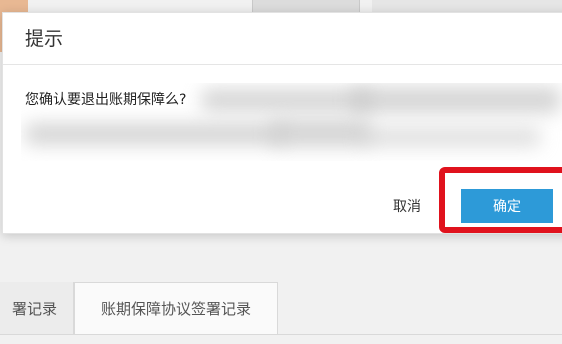 This screenshot has height=344, width=562. I want to click on tab-payment-guarantee-agreement-records-label: 账期保障协议签署记录, so click(175, 309).